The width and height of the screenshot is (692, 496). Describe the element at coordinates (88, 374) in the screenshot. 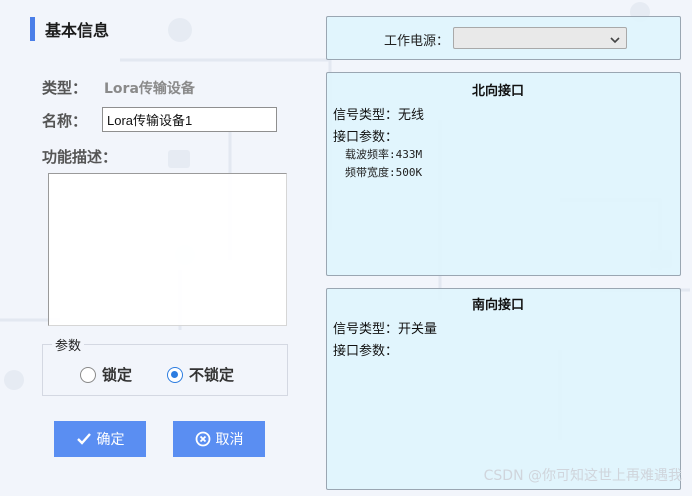

I see `radio-lock-circle` at that location.